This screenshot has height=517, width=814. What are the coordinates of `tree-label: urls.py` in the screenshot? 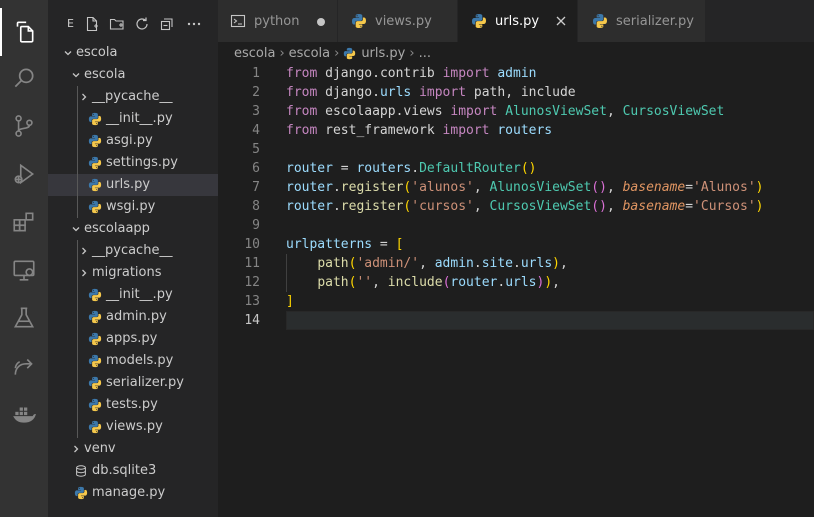 It's located at (128, 184).